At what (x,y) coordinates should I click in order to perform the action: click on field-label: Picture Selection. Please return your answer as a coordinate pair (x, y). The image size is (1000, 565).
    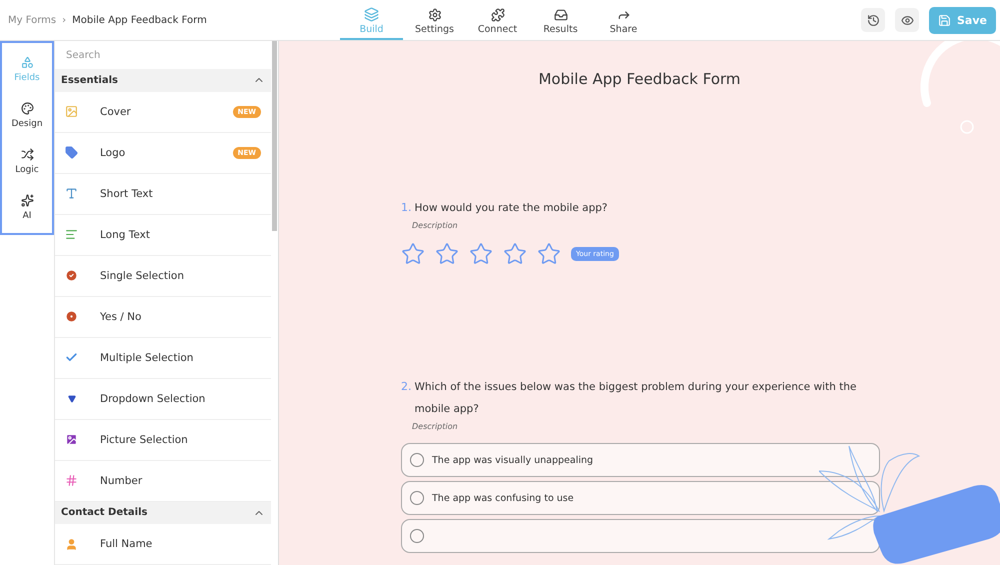
    Looking at the image, I should click on (144, 440).